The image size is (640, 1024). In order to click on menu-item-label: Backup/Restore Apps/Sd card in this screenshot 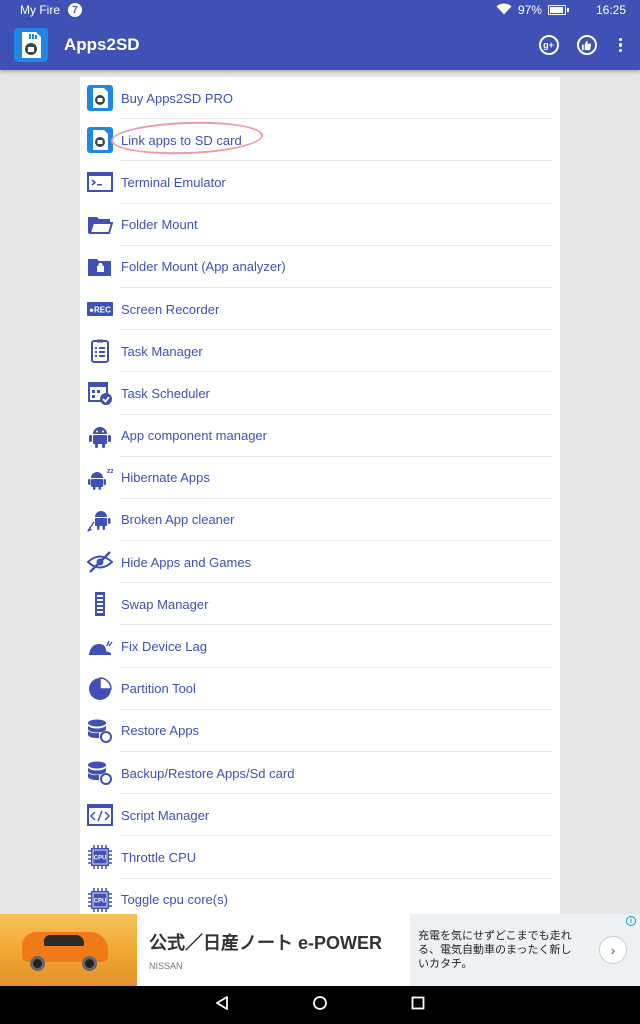, I will do `click(208, 773)`.